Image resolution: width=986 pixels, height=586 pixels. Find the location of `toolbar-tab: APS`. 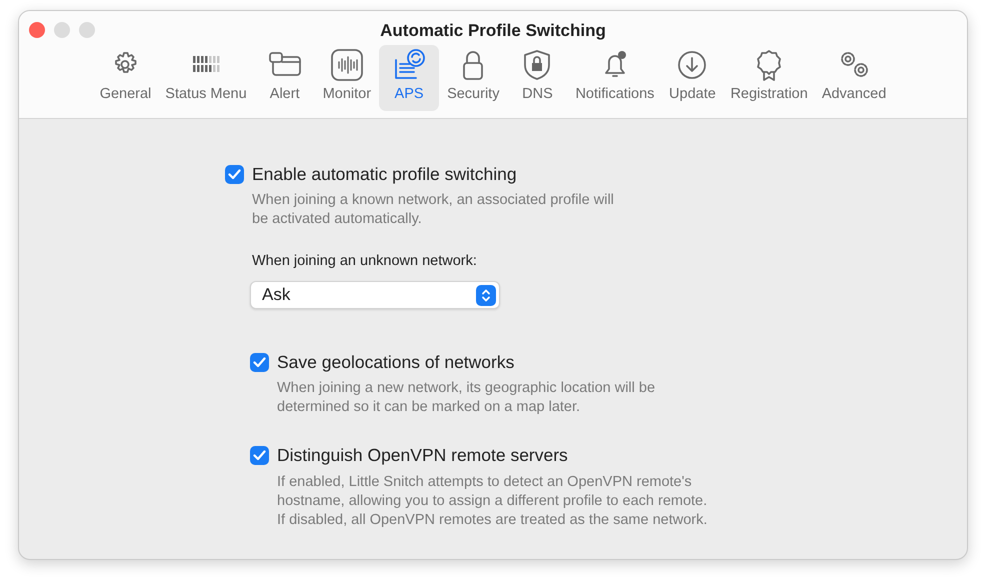

toolbar-tab: APS is located at coordinates (409, 78).